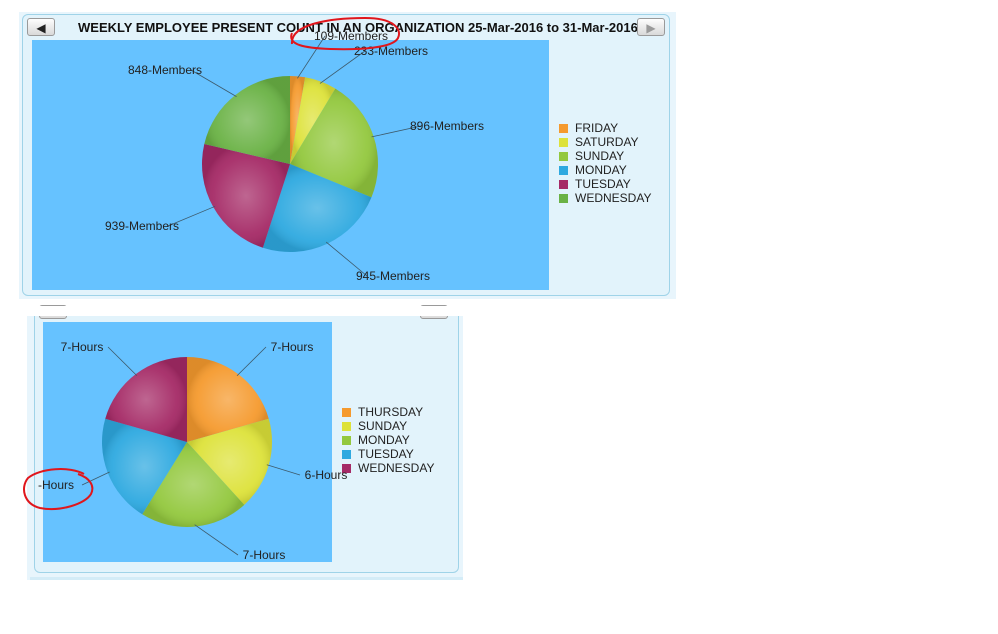 Image resolution: width=998 pixels, height=634 pixels. Describe the element at coordinates (326, 475) in the screenshot. I see `slice-data-label: 6-Hours` at that location.